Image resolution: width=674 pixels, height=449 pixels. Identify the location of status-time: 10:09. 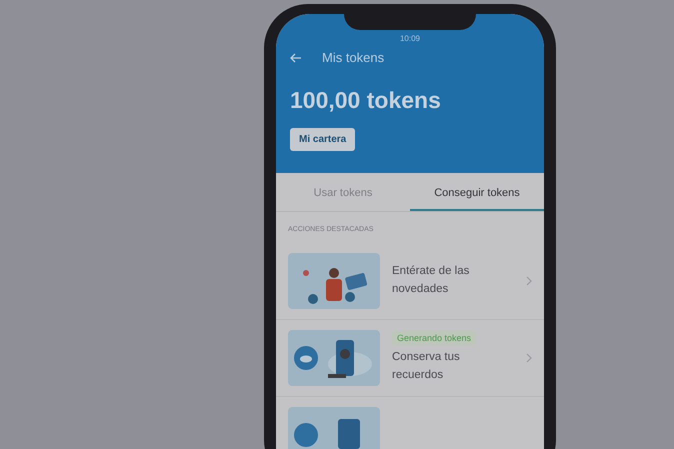
(410, 39).